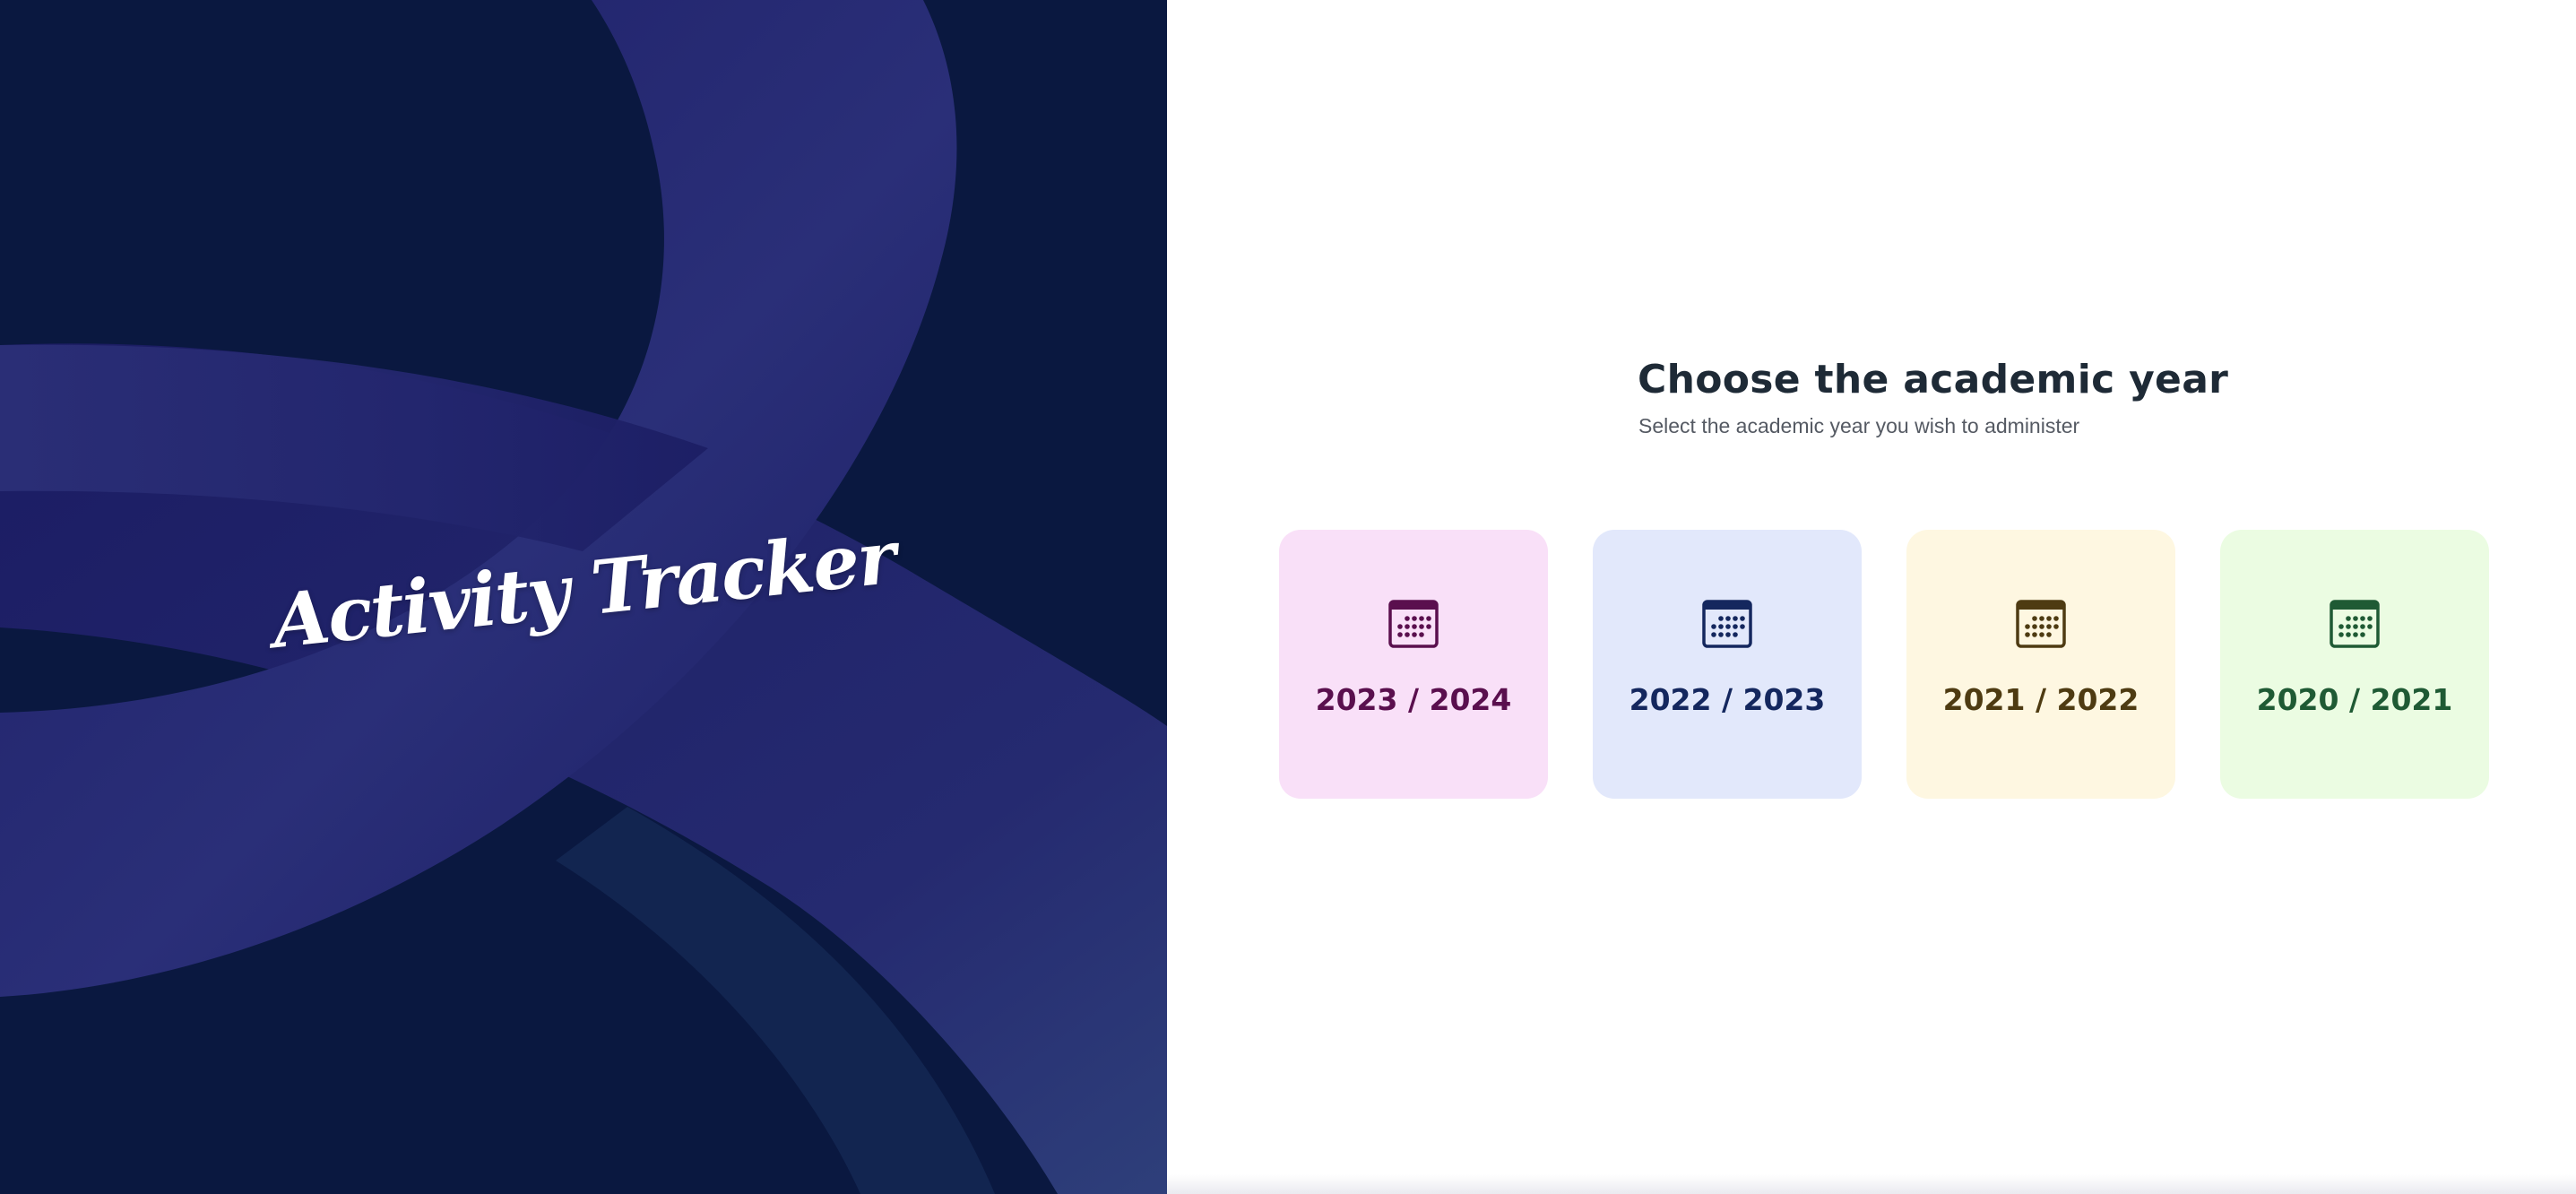  Describe the element at coordinates (1933, 379) in the screenshot. I see `page-title: Choose the academic year` at that location.